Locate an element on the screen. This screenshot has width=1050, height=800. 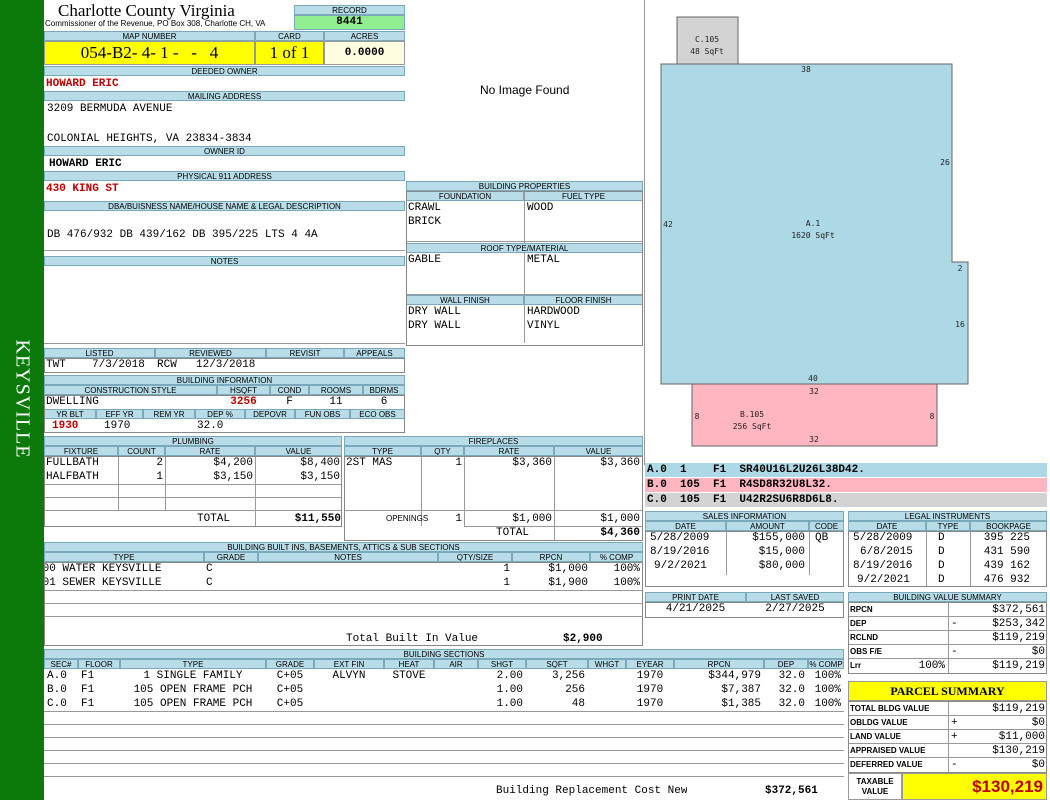
section-cell-eyear: 1970 is located at coordinates (650, 704).